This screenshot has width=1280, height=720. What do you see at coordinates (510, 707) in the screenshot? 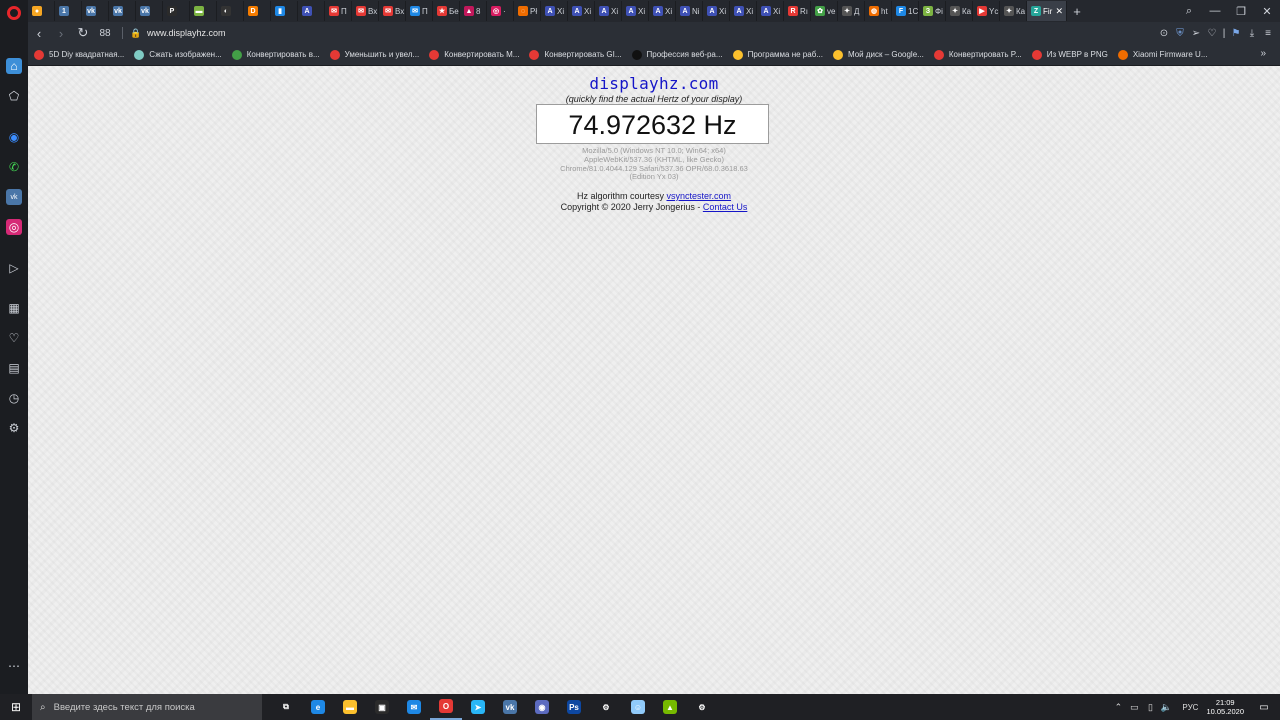
I see `taskbar-vk-button: vk` at bounding box center [510, 707].